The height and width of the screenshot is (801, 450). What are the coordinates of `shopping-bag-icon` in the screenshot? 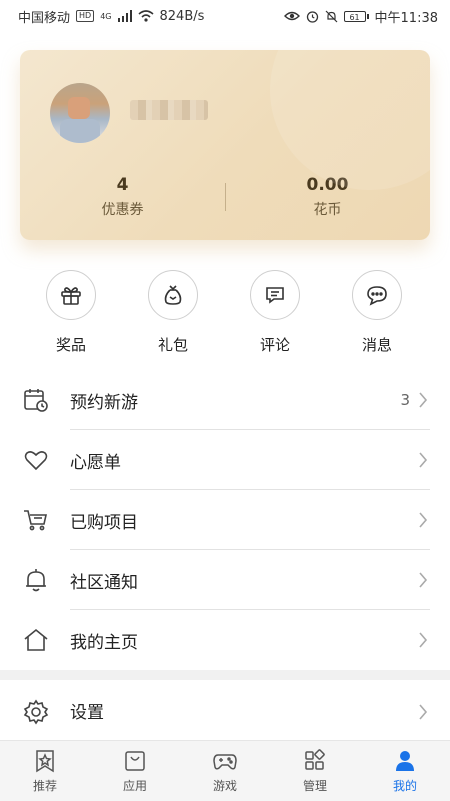 It's located at (135, 760).